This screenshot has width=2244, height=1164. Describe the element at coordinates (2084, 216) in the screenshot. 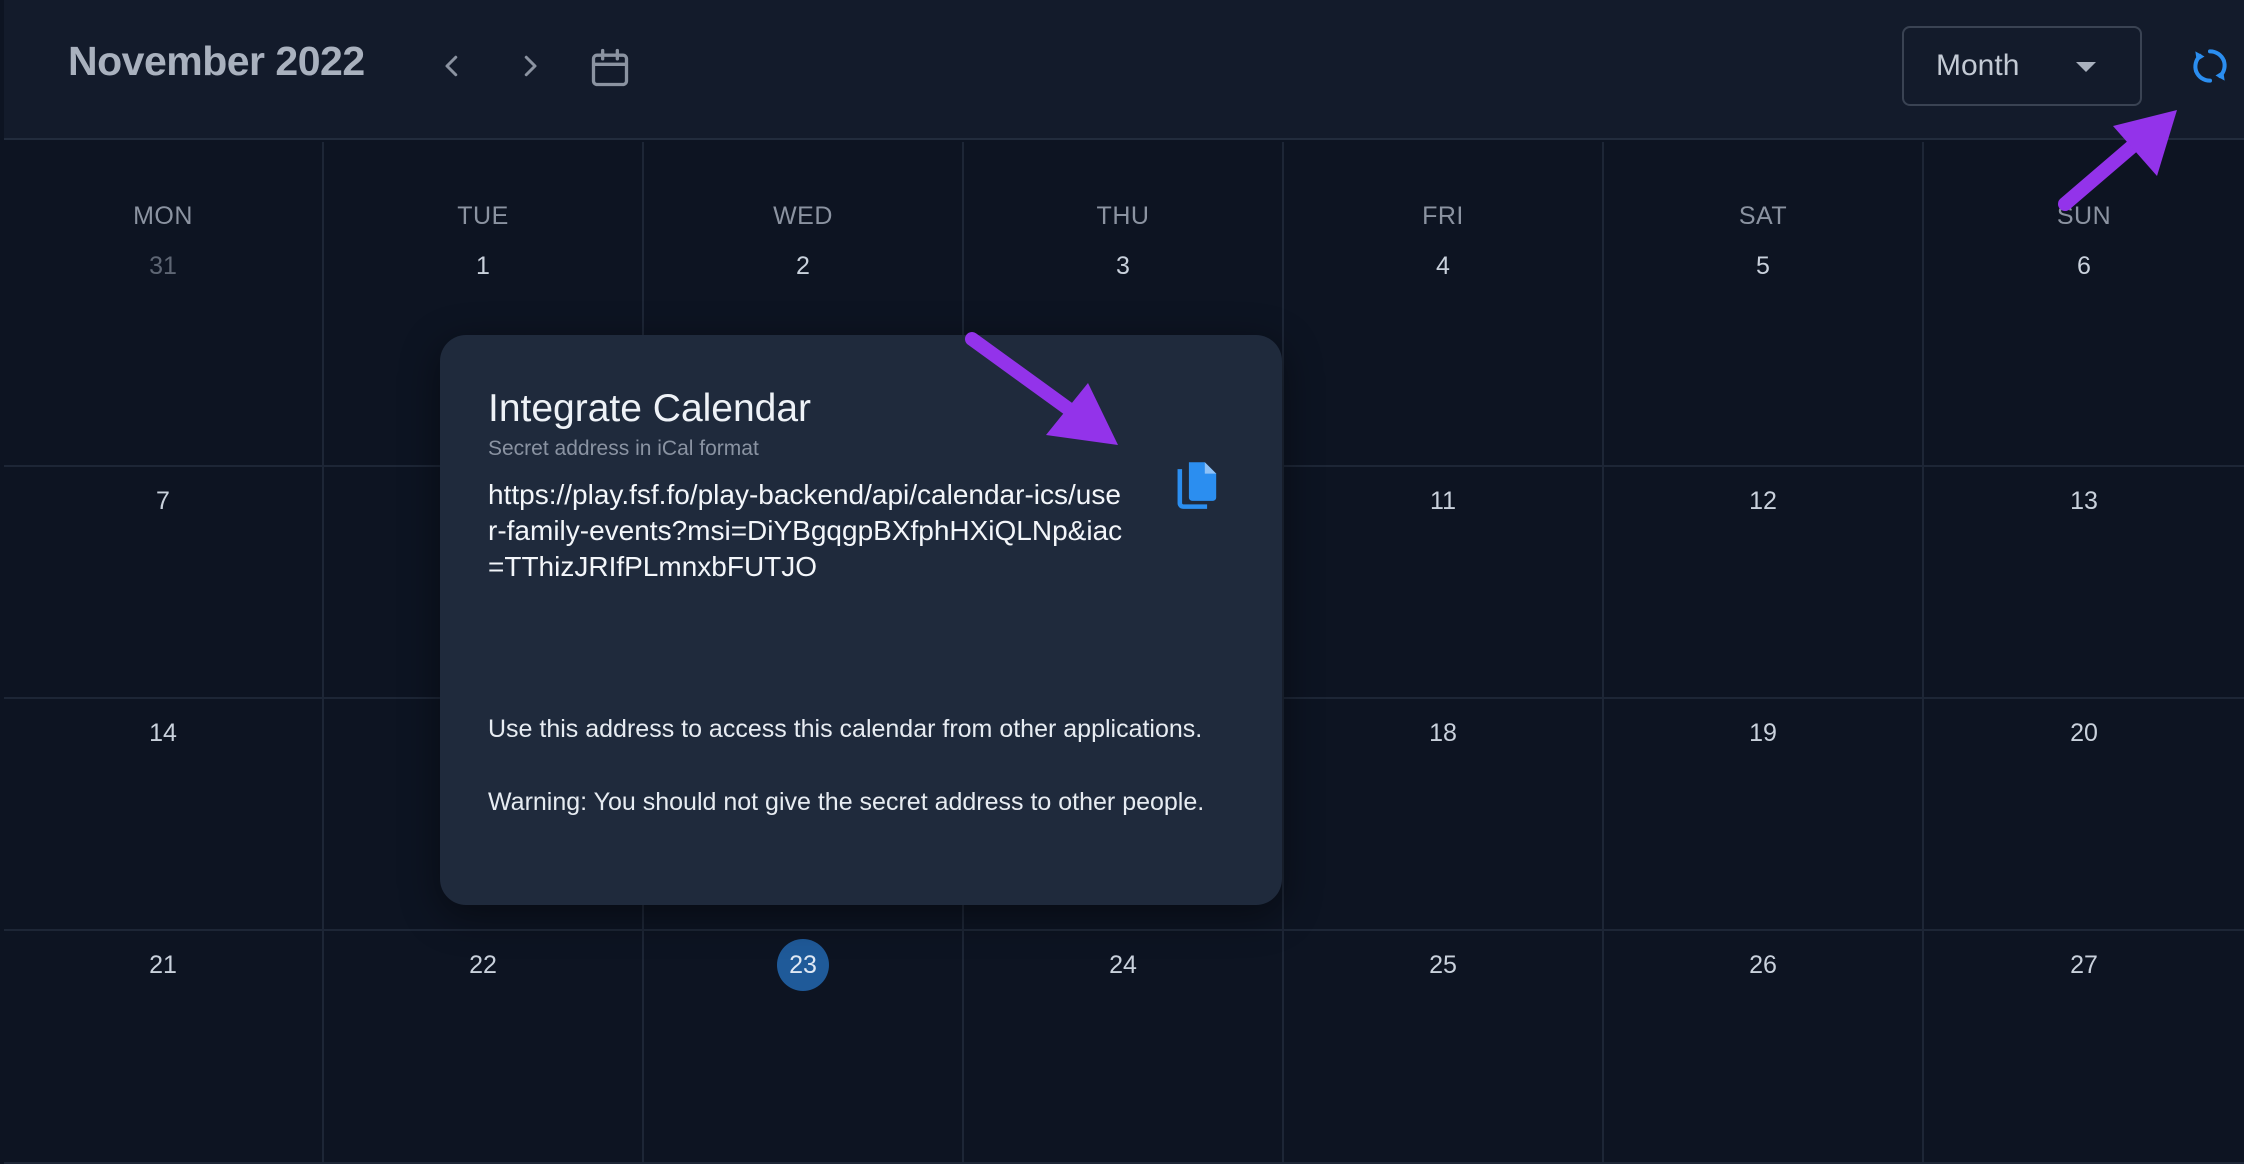

I see `weekday-header: SUN` at that location.